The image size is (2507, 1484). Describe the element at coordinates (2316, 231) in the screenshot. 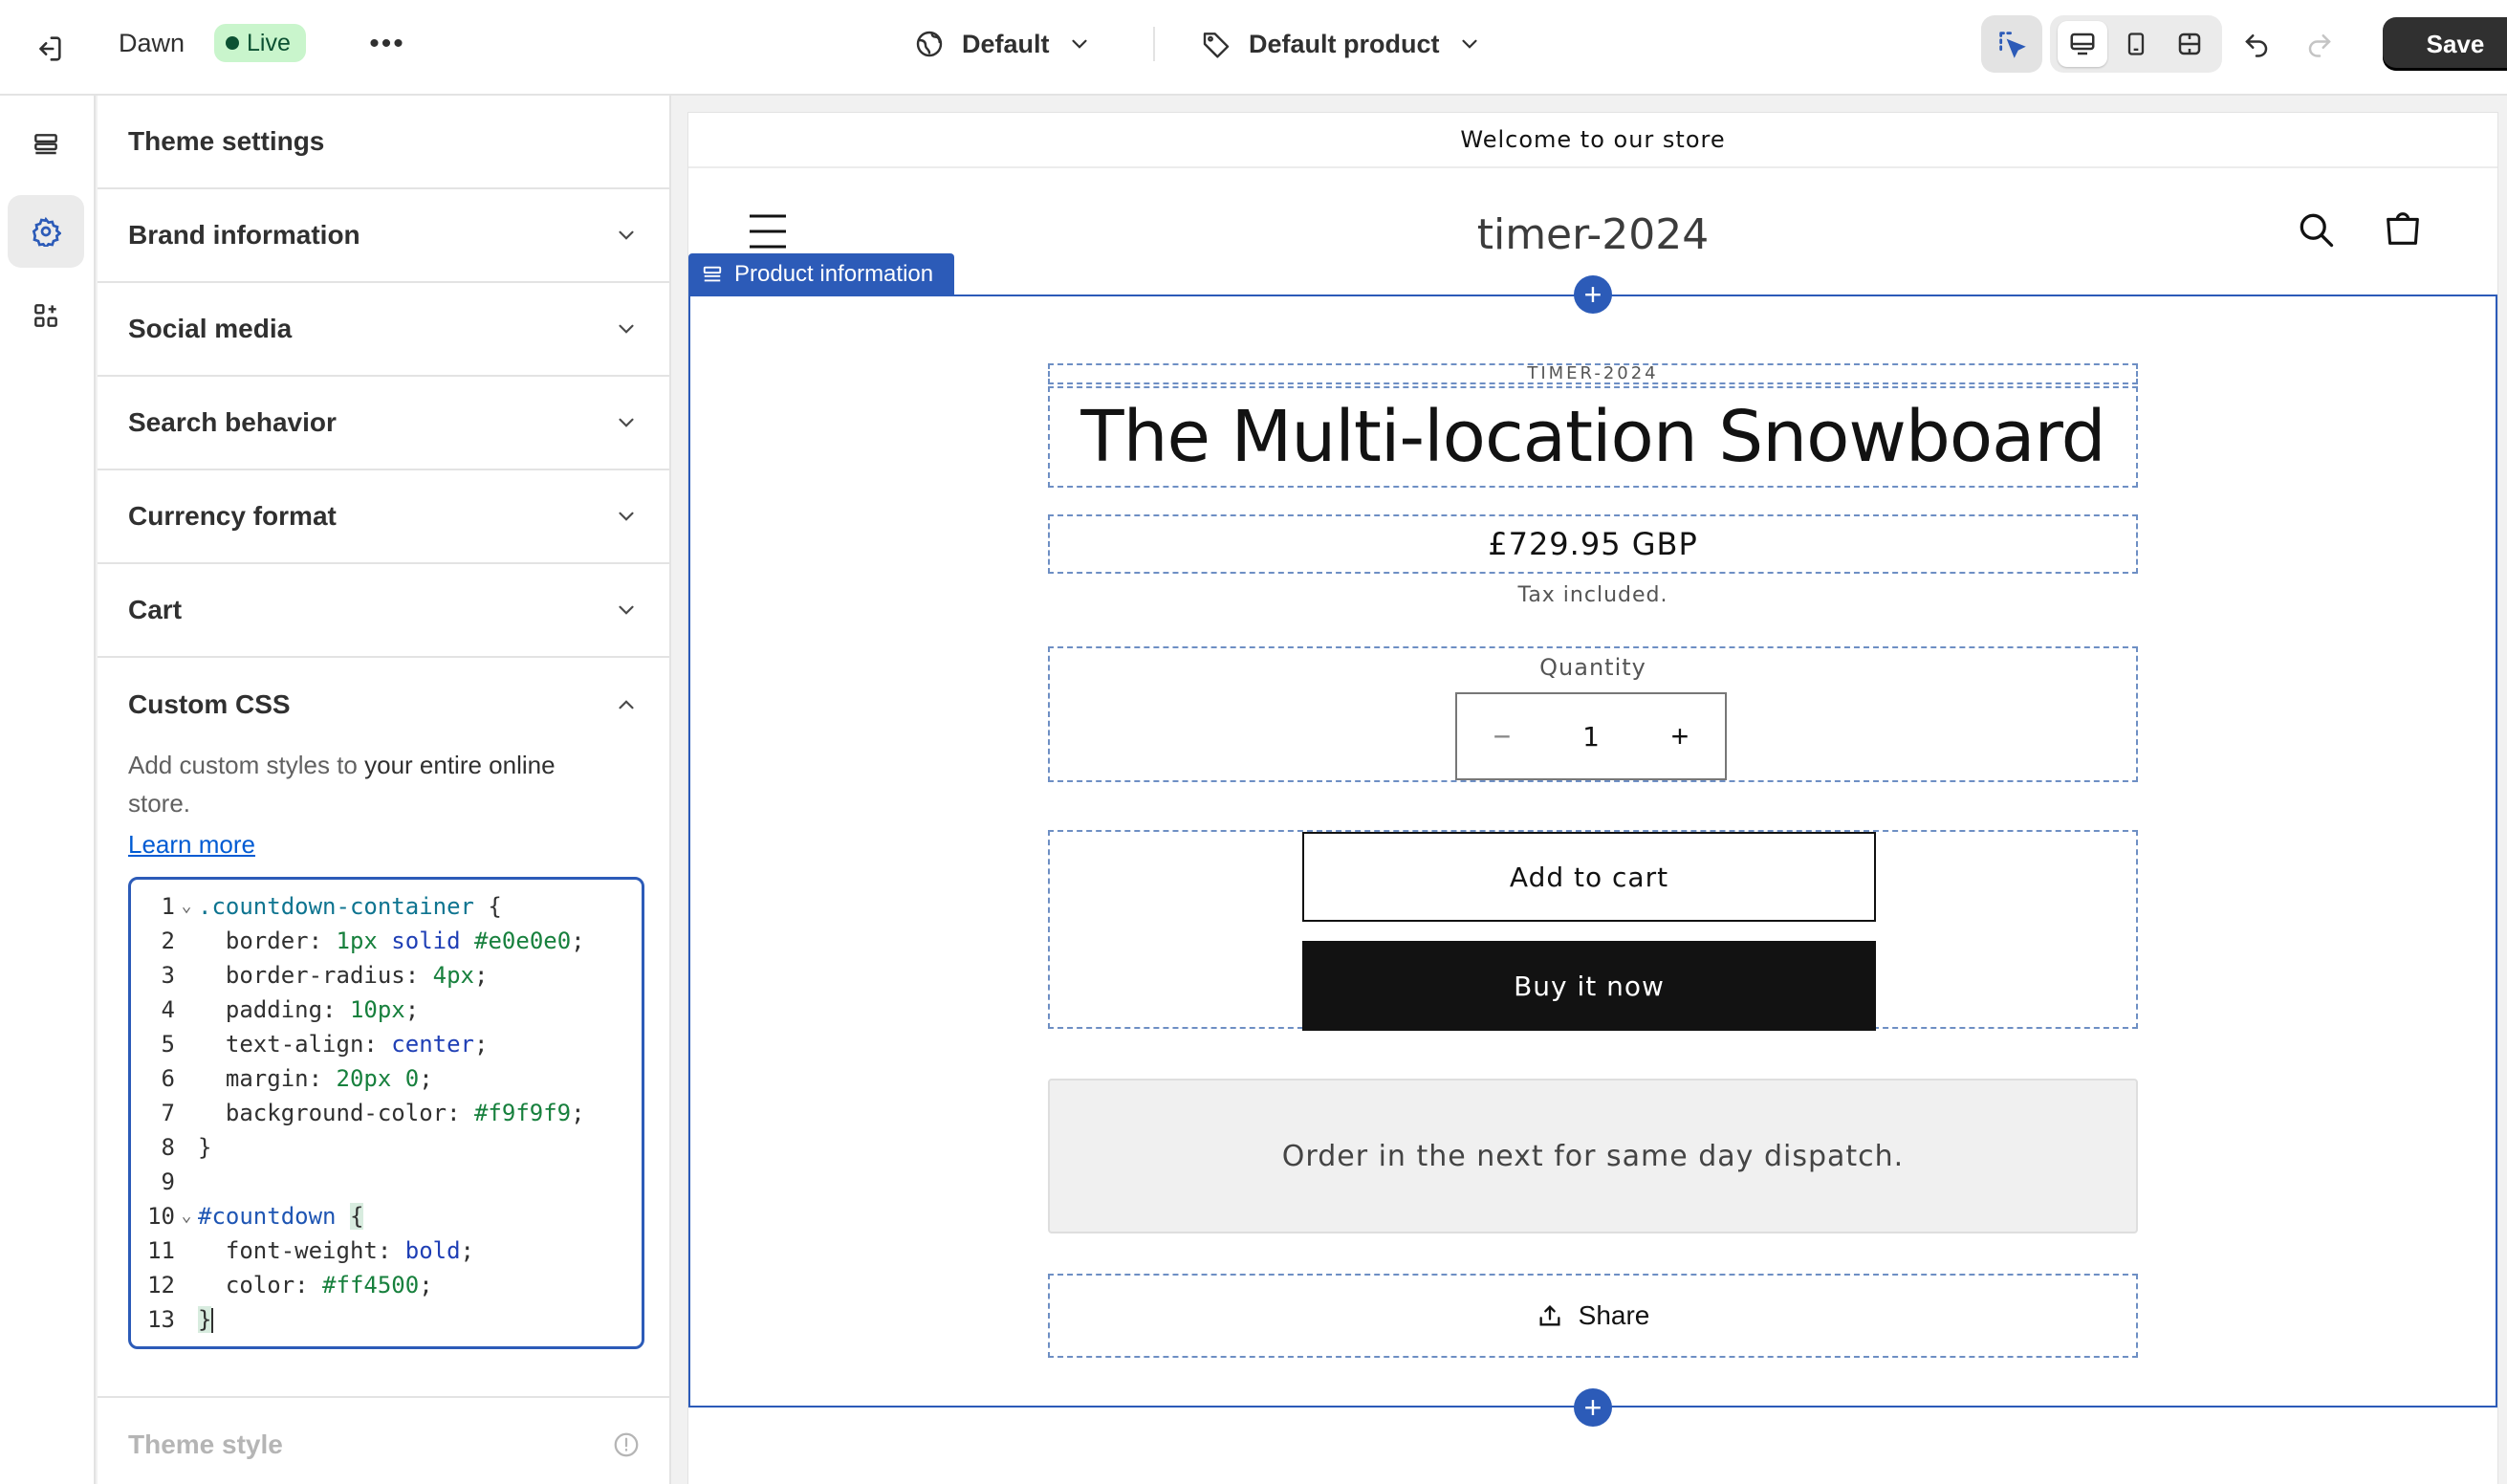

I see `search-icon` at that location.